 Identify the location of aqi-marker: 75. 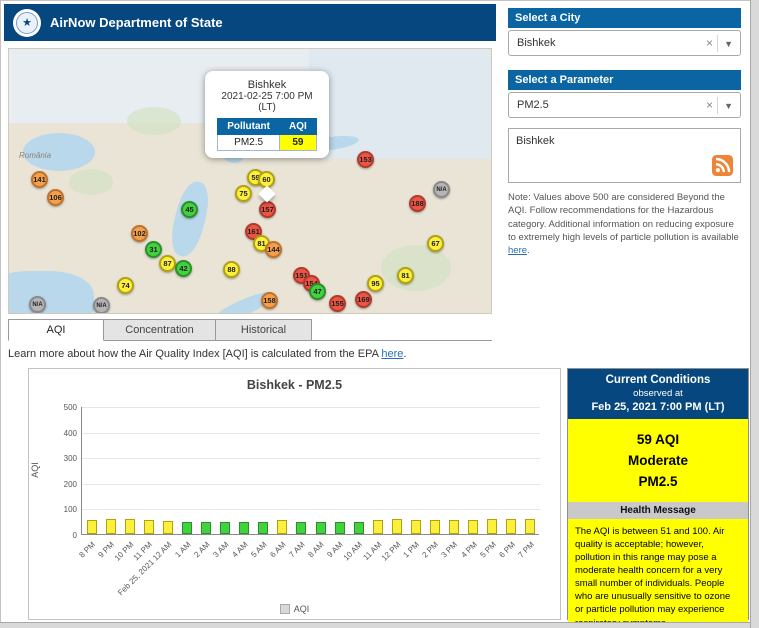
(243, 193).